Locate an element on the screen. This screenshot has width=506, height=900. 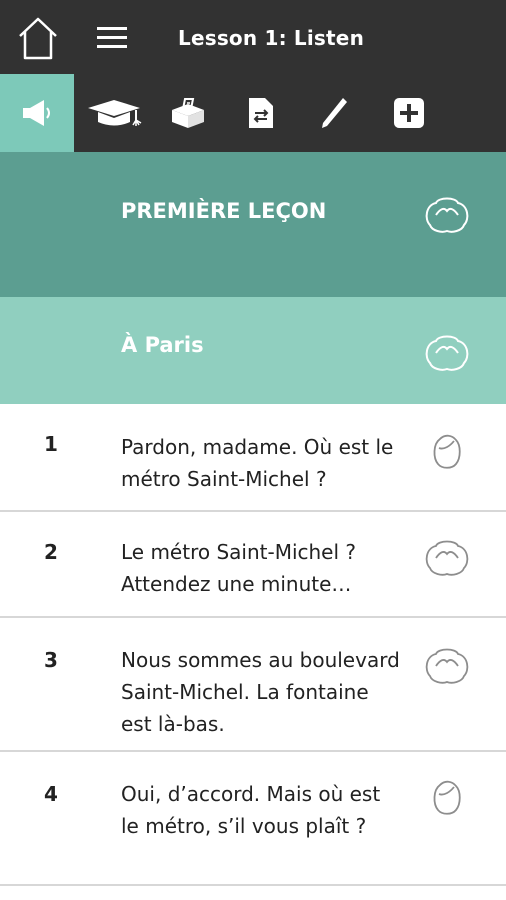
document-swap-icon is located at coordinates (261, 113).